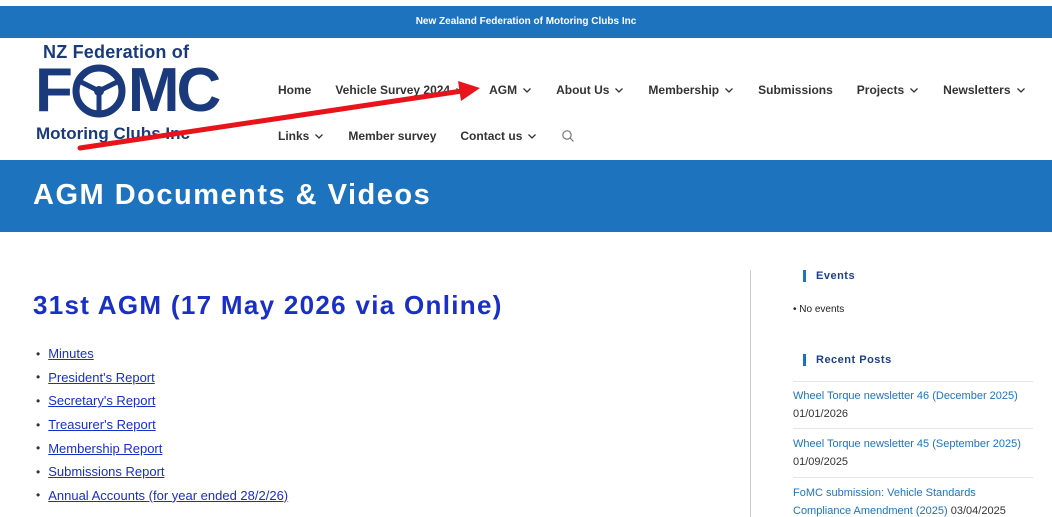 This screenshot has width=1052, height=517. I want to click on nav-label: Contact us, so click(491, 136).